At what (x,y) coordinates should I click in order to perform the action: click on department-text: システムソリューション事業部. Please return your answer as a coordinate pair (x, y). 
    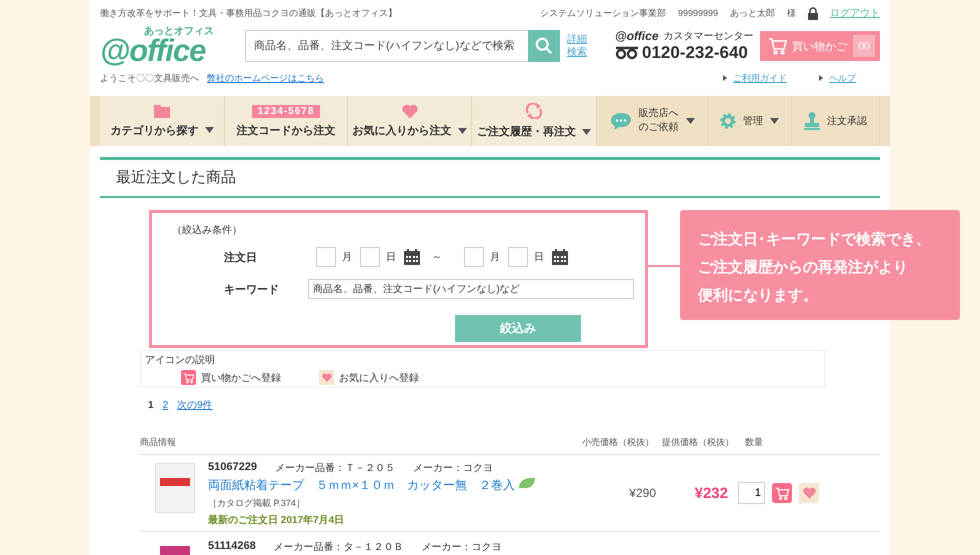
    Looking at the image, I should click on (603, 13).